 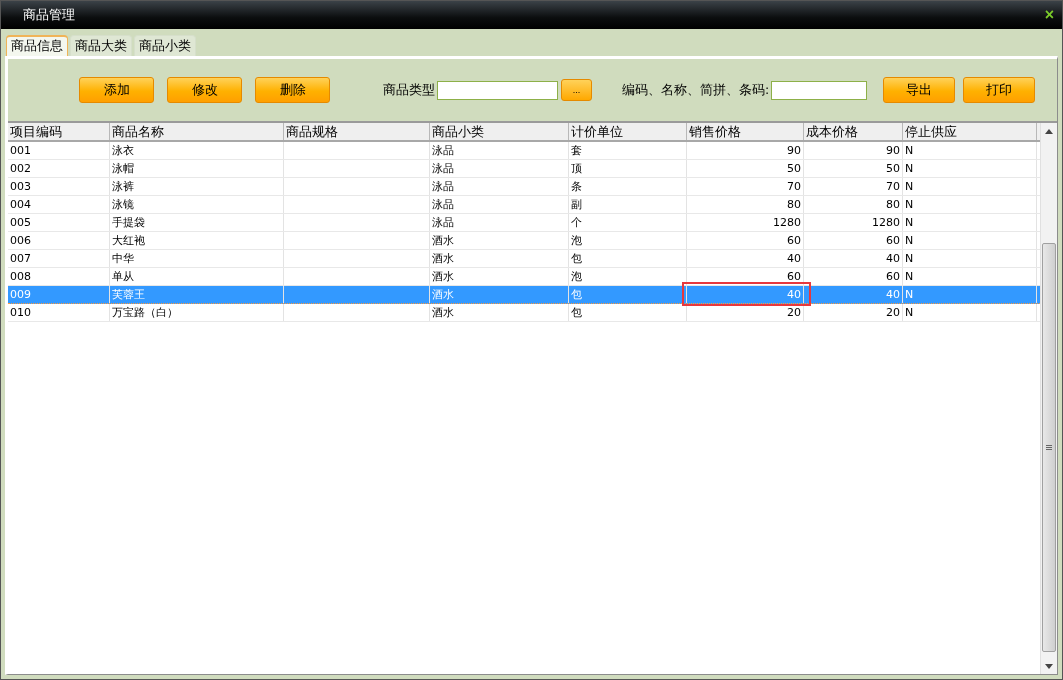 What do you see at coordinates (123, 168) in the screenshot?
I see `table-cell: 泳帽` at bounding box center [123, 168].